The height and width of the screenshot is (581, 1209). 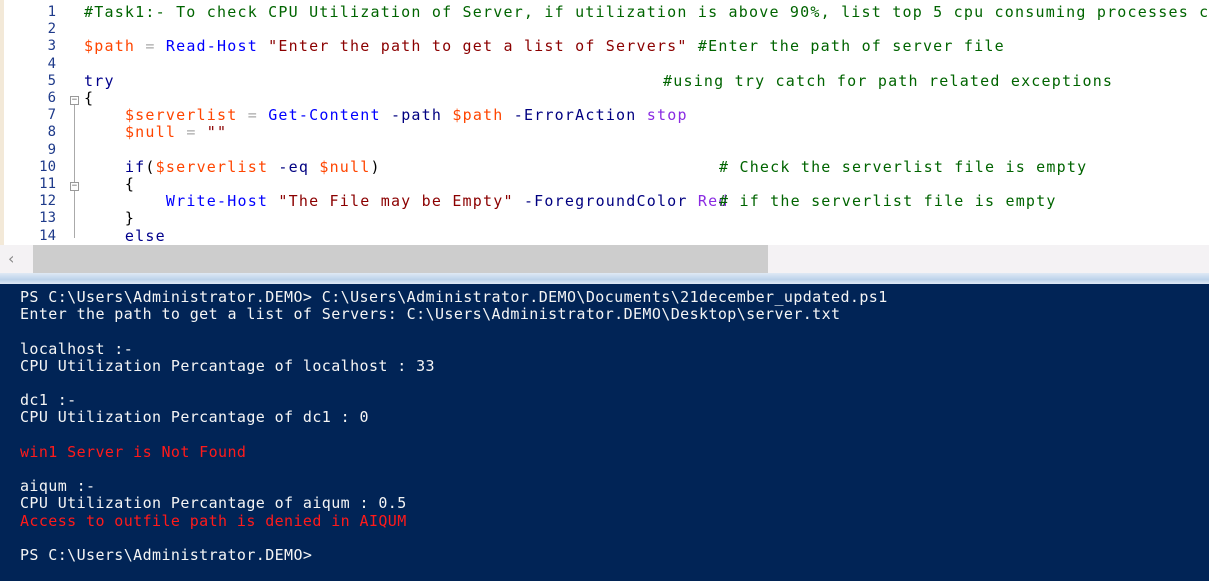 What do you see at coordinates (47, 235) in the screenshot?
I see `line-number: 14` at bounding box center [47, 235].